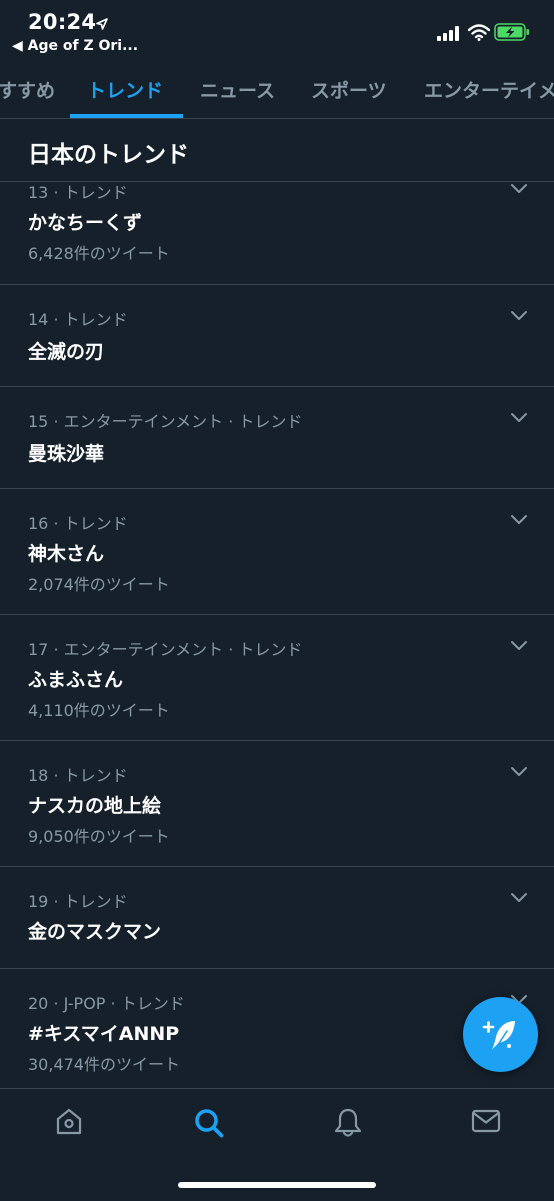  Describe the element at coordinates (27, 89) in the screenshot. I see `tab-recommended: すすめ` at that location.